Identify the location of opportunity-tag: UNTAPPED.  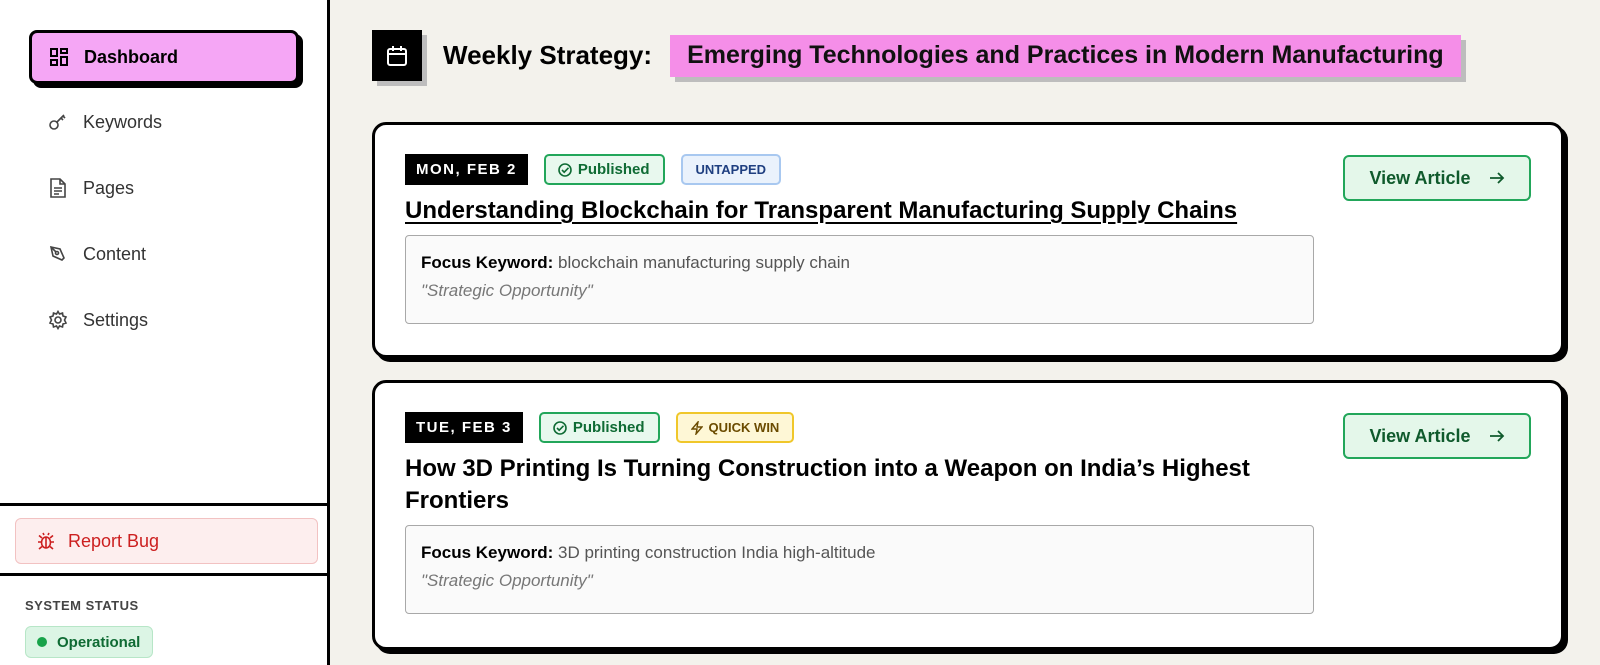
(731, 169).